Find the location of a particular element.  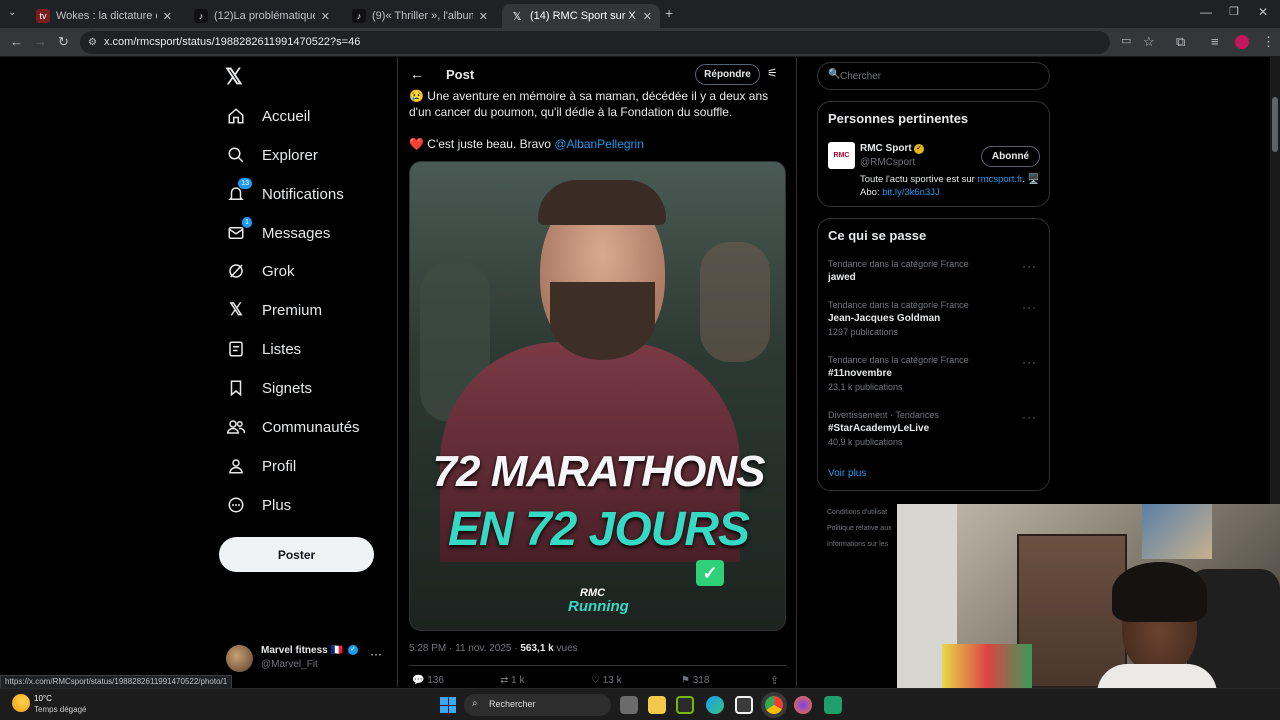

nav-item-premium: 𝕏 Premium is located at coordinates (274, 310).